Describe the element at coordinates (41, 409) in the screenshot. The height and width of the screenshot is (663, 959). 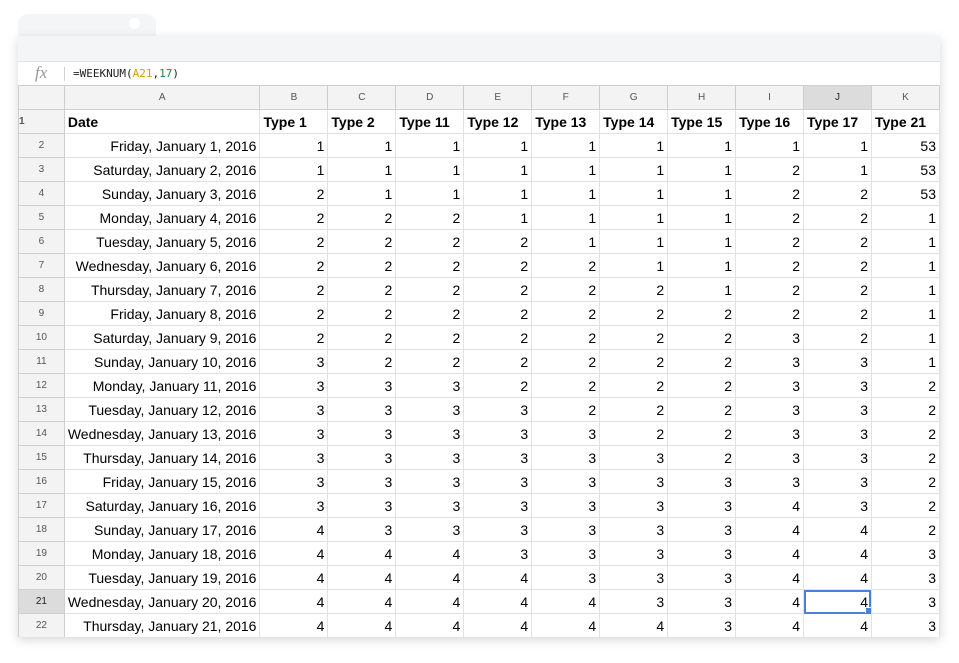
I see `row-header: 13` at that location.